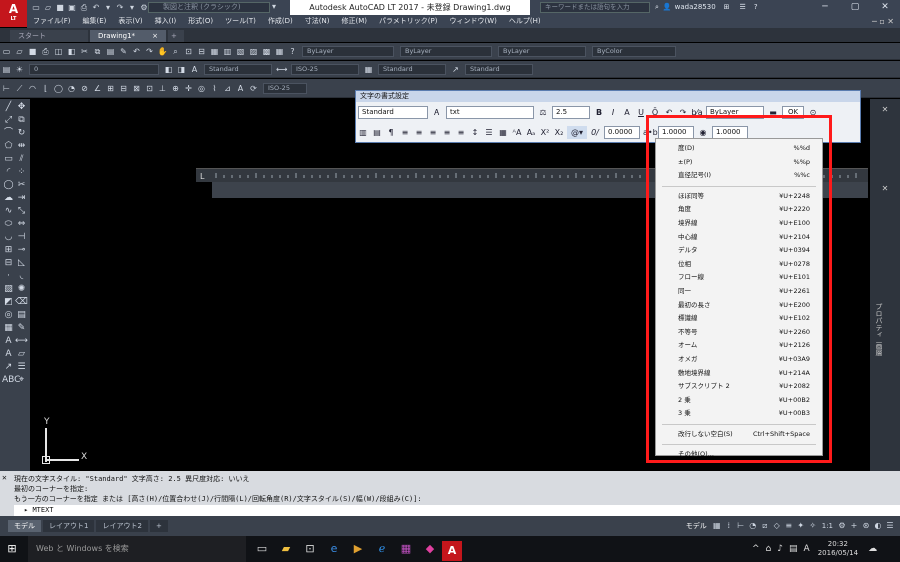  Describe the element at coordinates (8, 354) in the screenshot. I see `dtext-icon: A` at that location.